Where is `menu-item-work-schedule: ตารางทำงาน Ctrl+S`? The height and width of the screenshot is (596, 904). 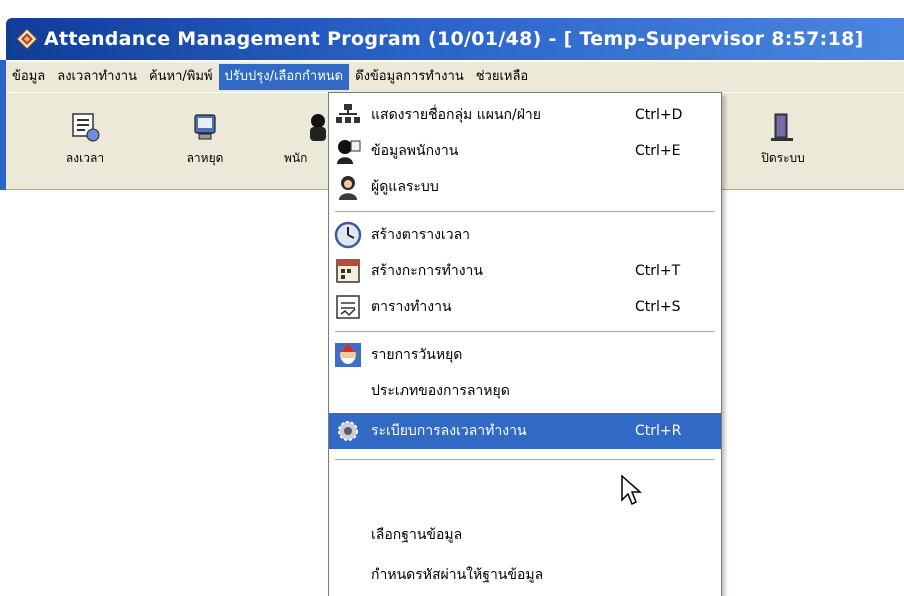
menu-item-work-schedule: ตารางทำงาน Ctrl+S is located at coordinates (525, 307).